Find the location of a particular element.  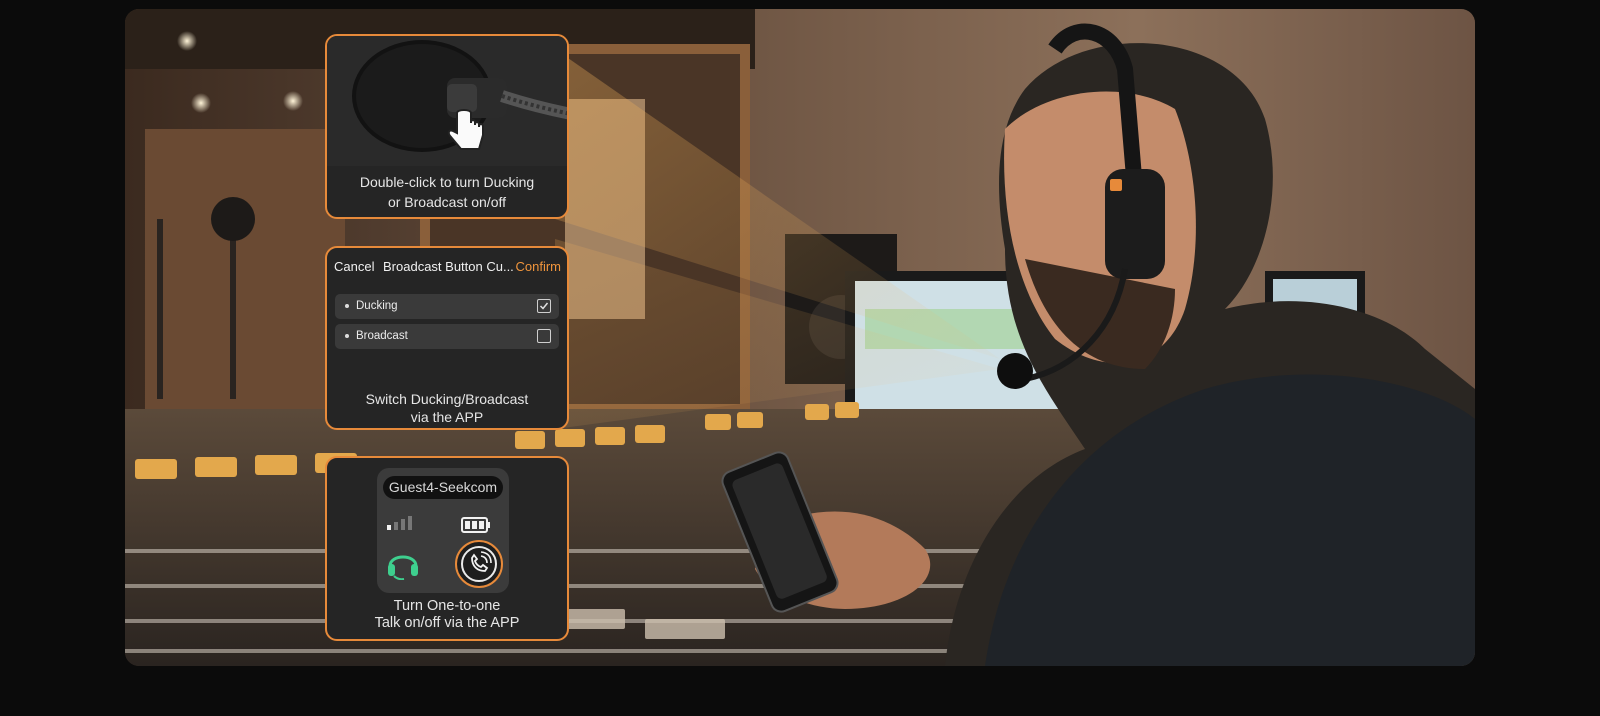

device-caption-line2: Talk on/off via the APP is located at coordinates (447, 623).